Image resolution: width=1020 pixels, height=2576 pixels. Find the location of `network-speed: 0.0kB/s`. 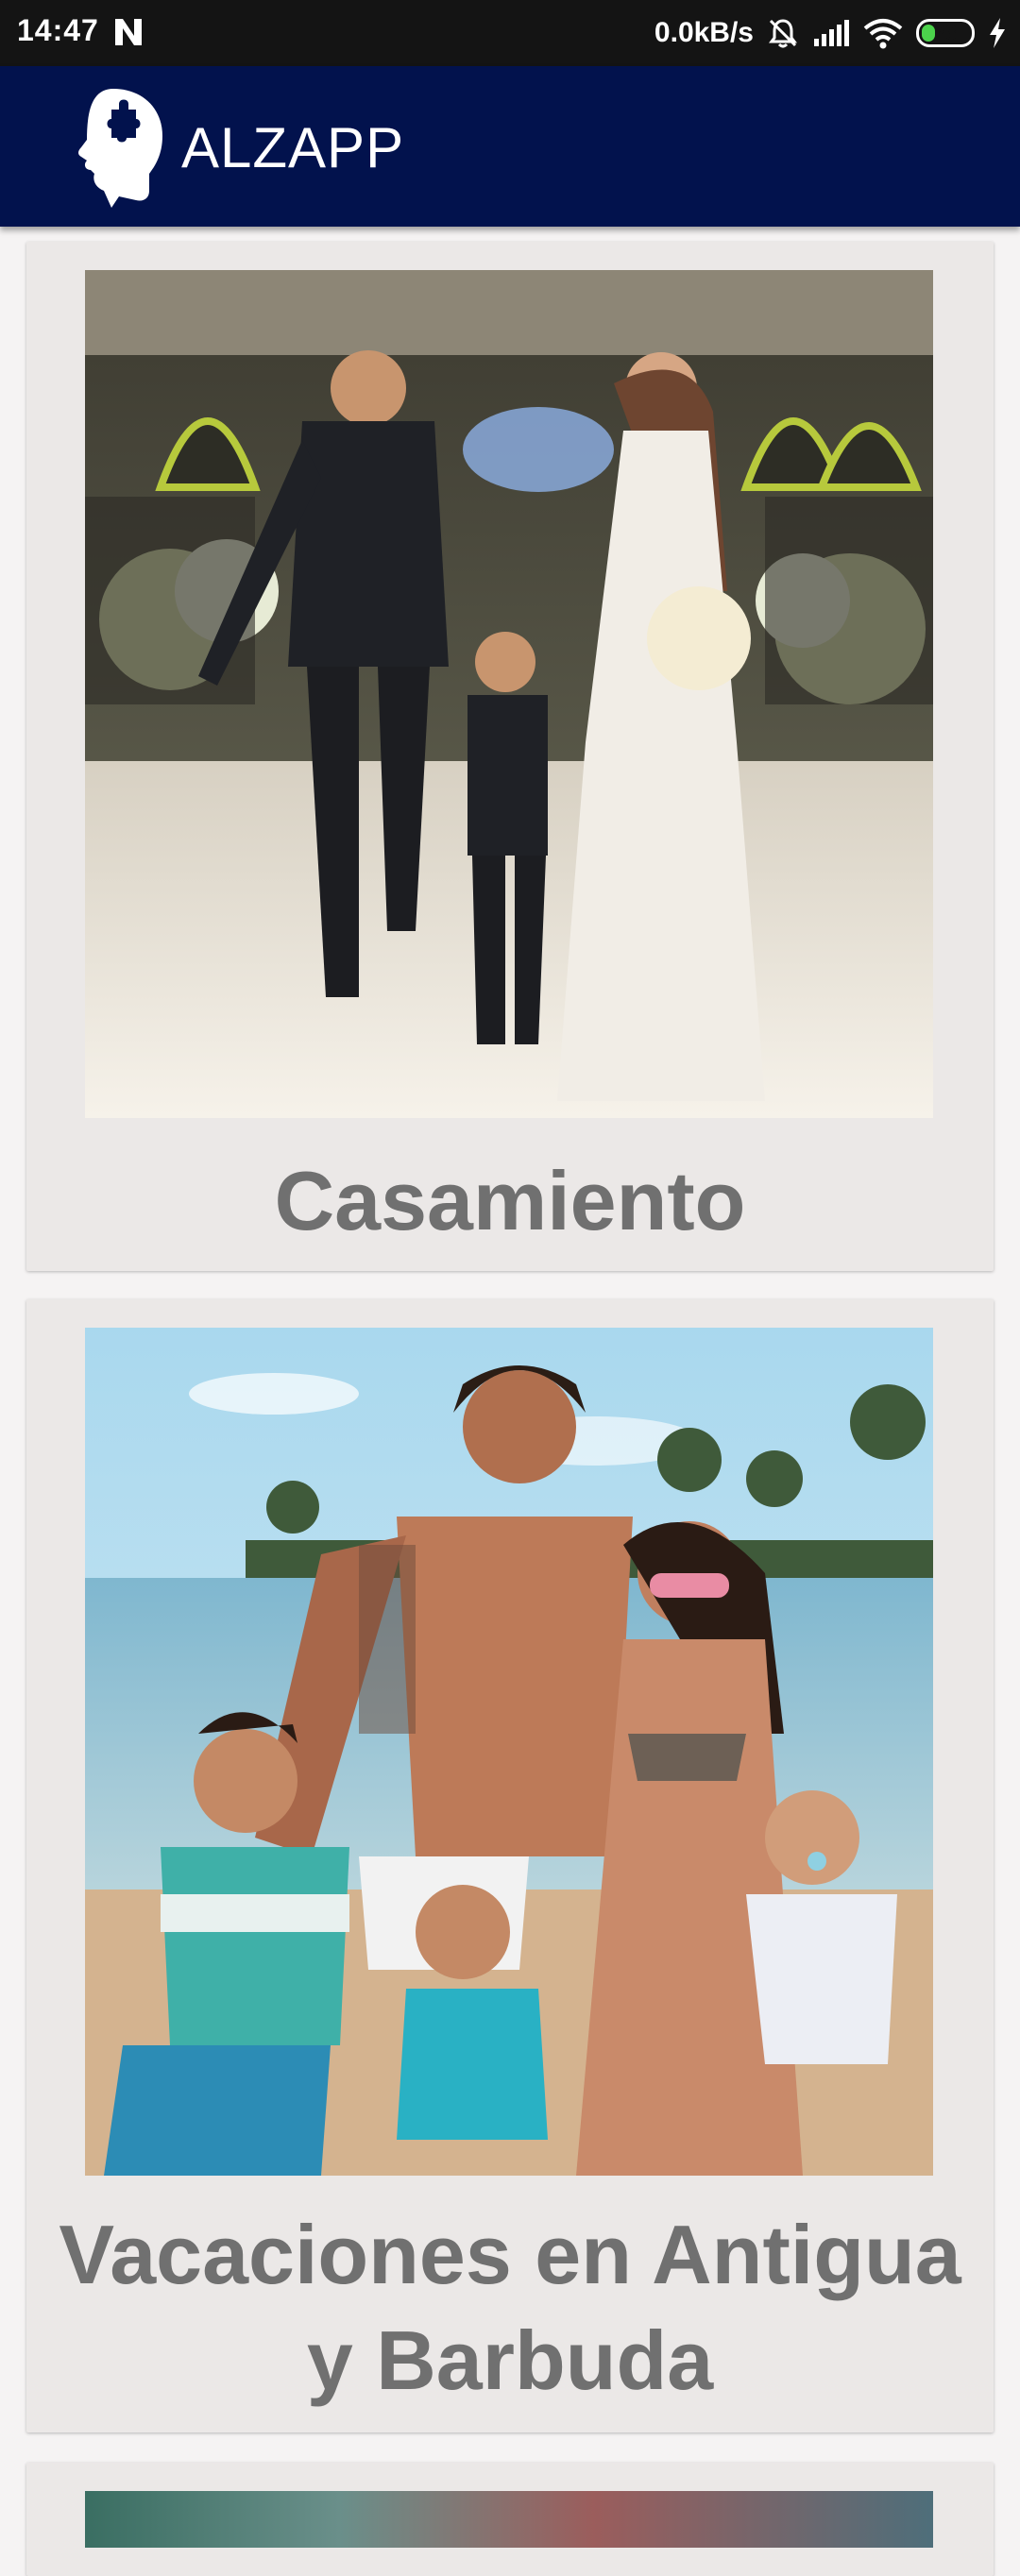

network-speed: 0.0kB/s is located at coordinates (704, 32).